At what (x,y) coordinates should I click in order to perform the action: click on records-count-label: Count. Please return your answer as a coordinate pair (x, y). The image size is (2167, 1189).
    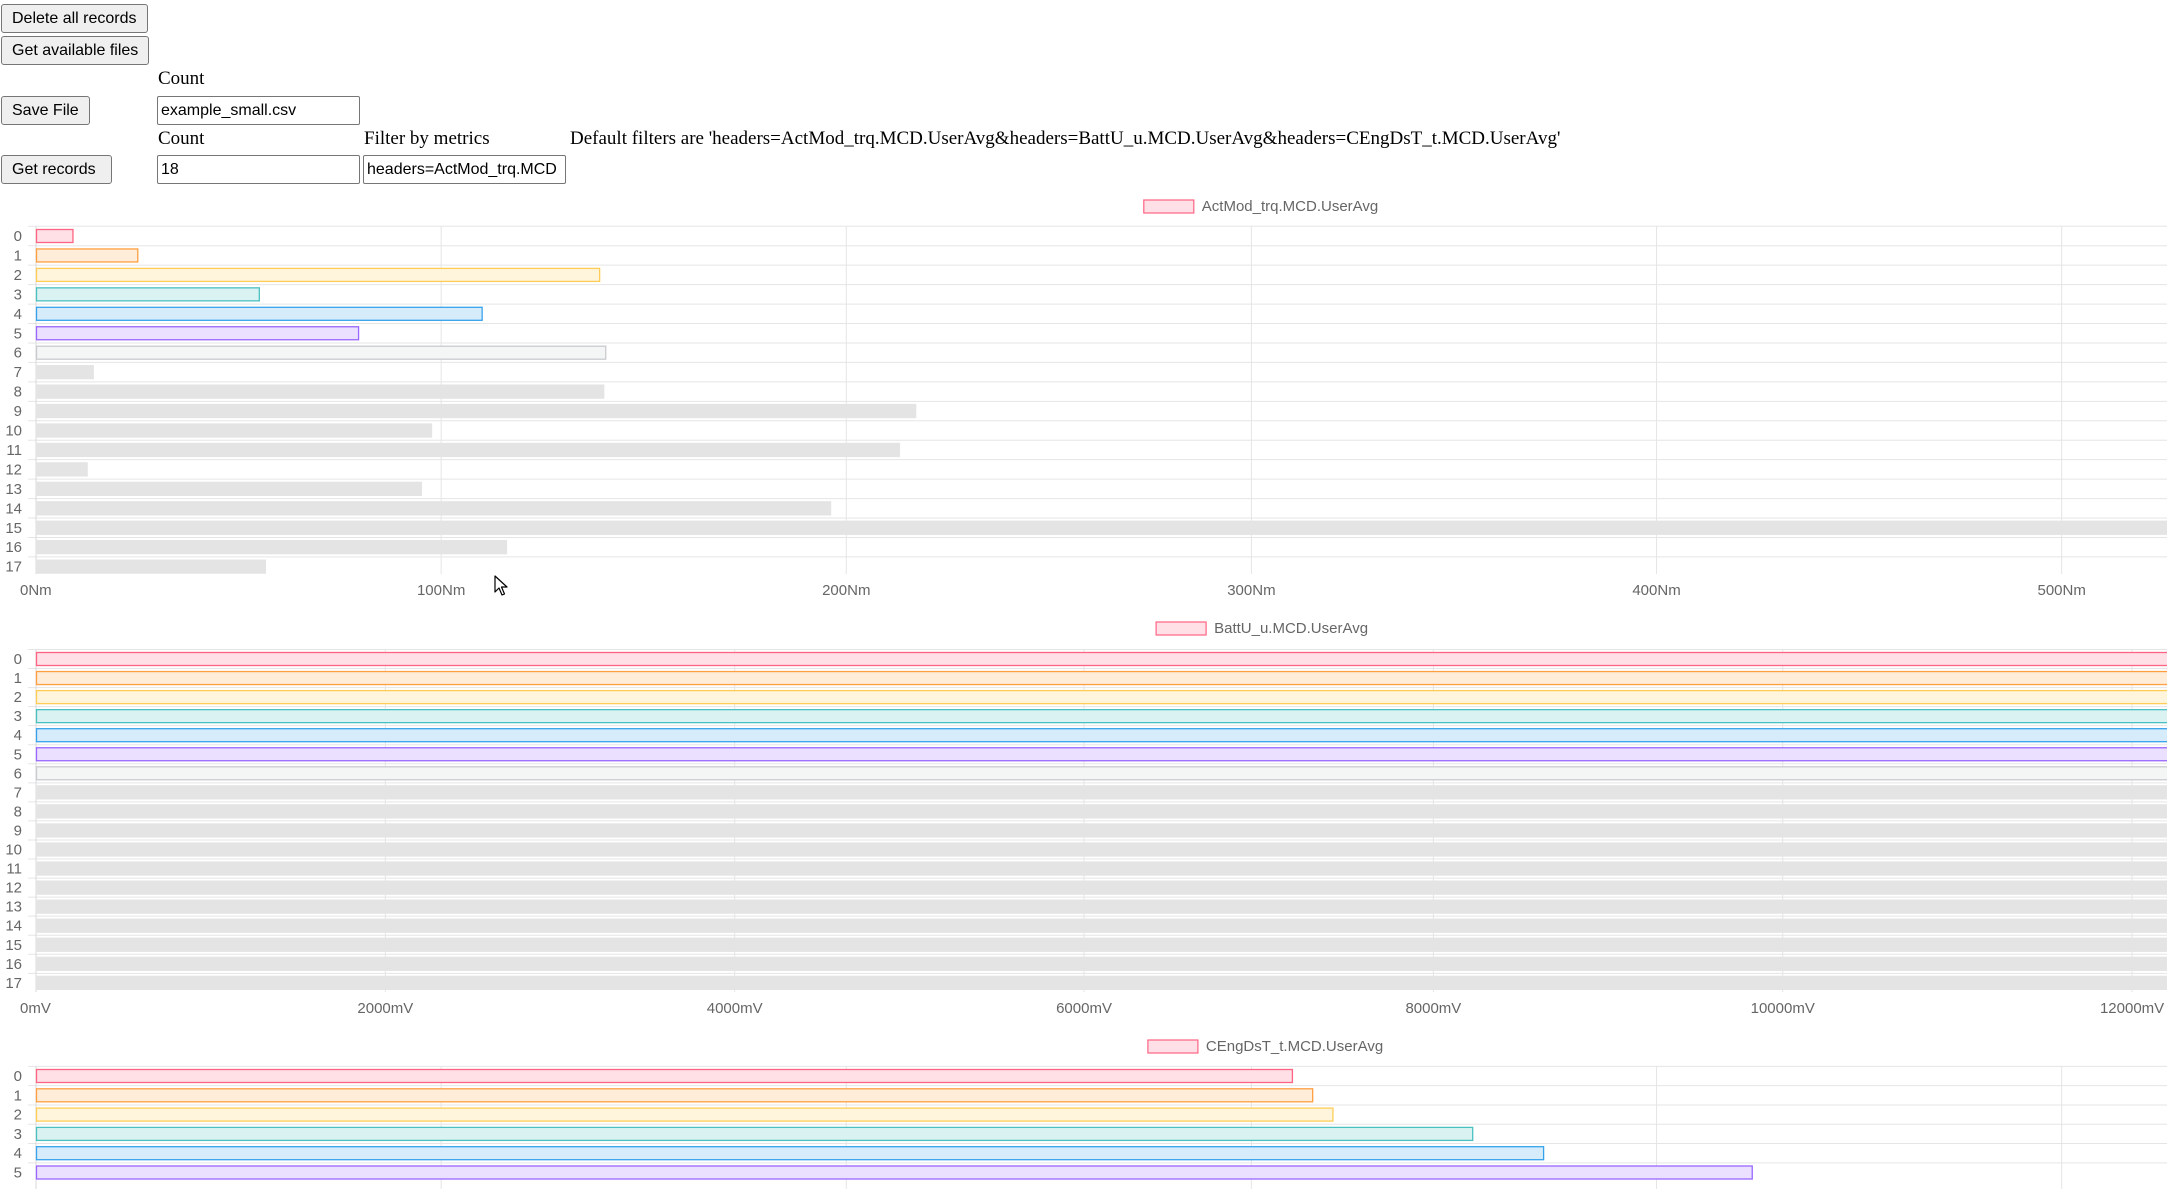
    Looking at the image, I should click on (181, 138).